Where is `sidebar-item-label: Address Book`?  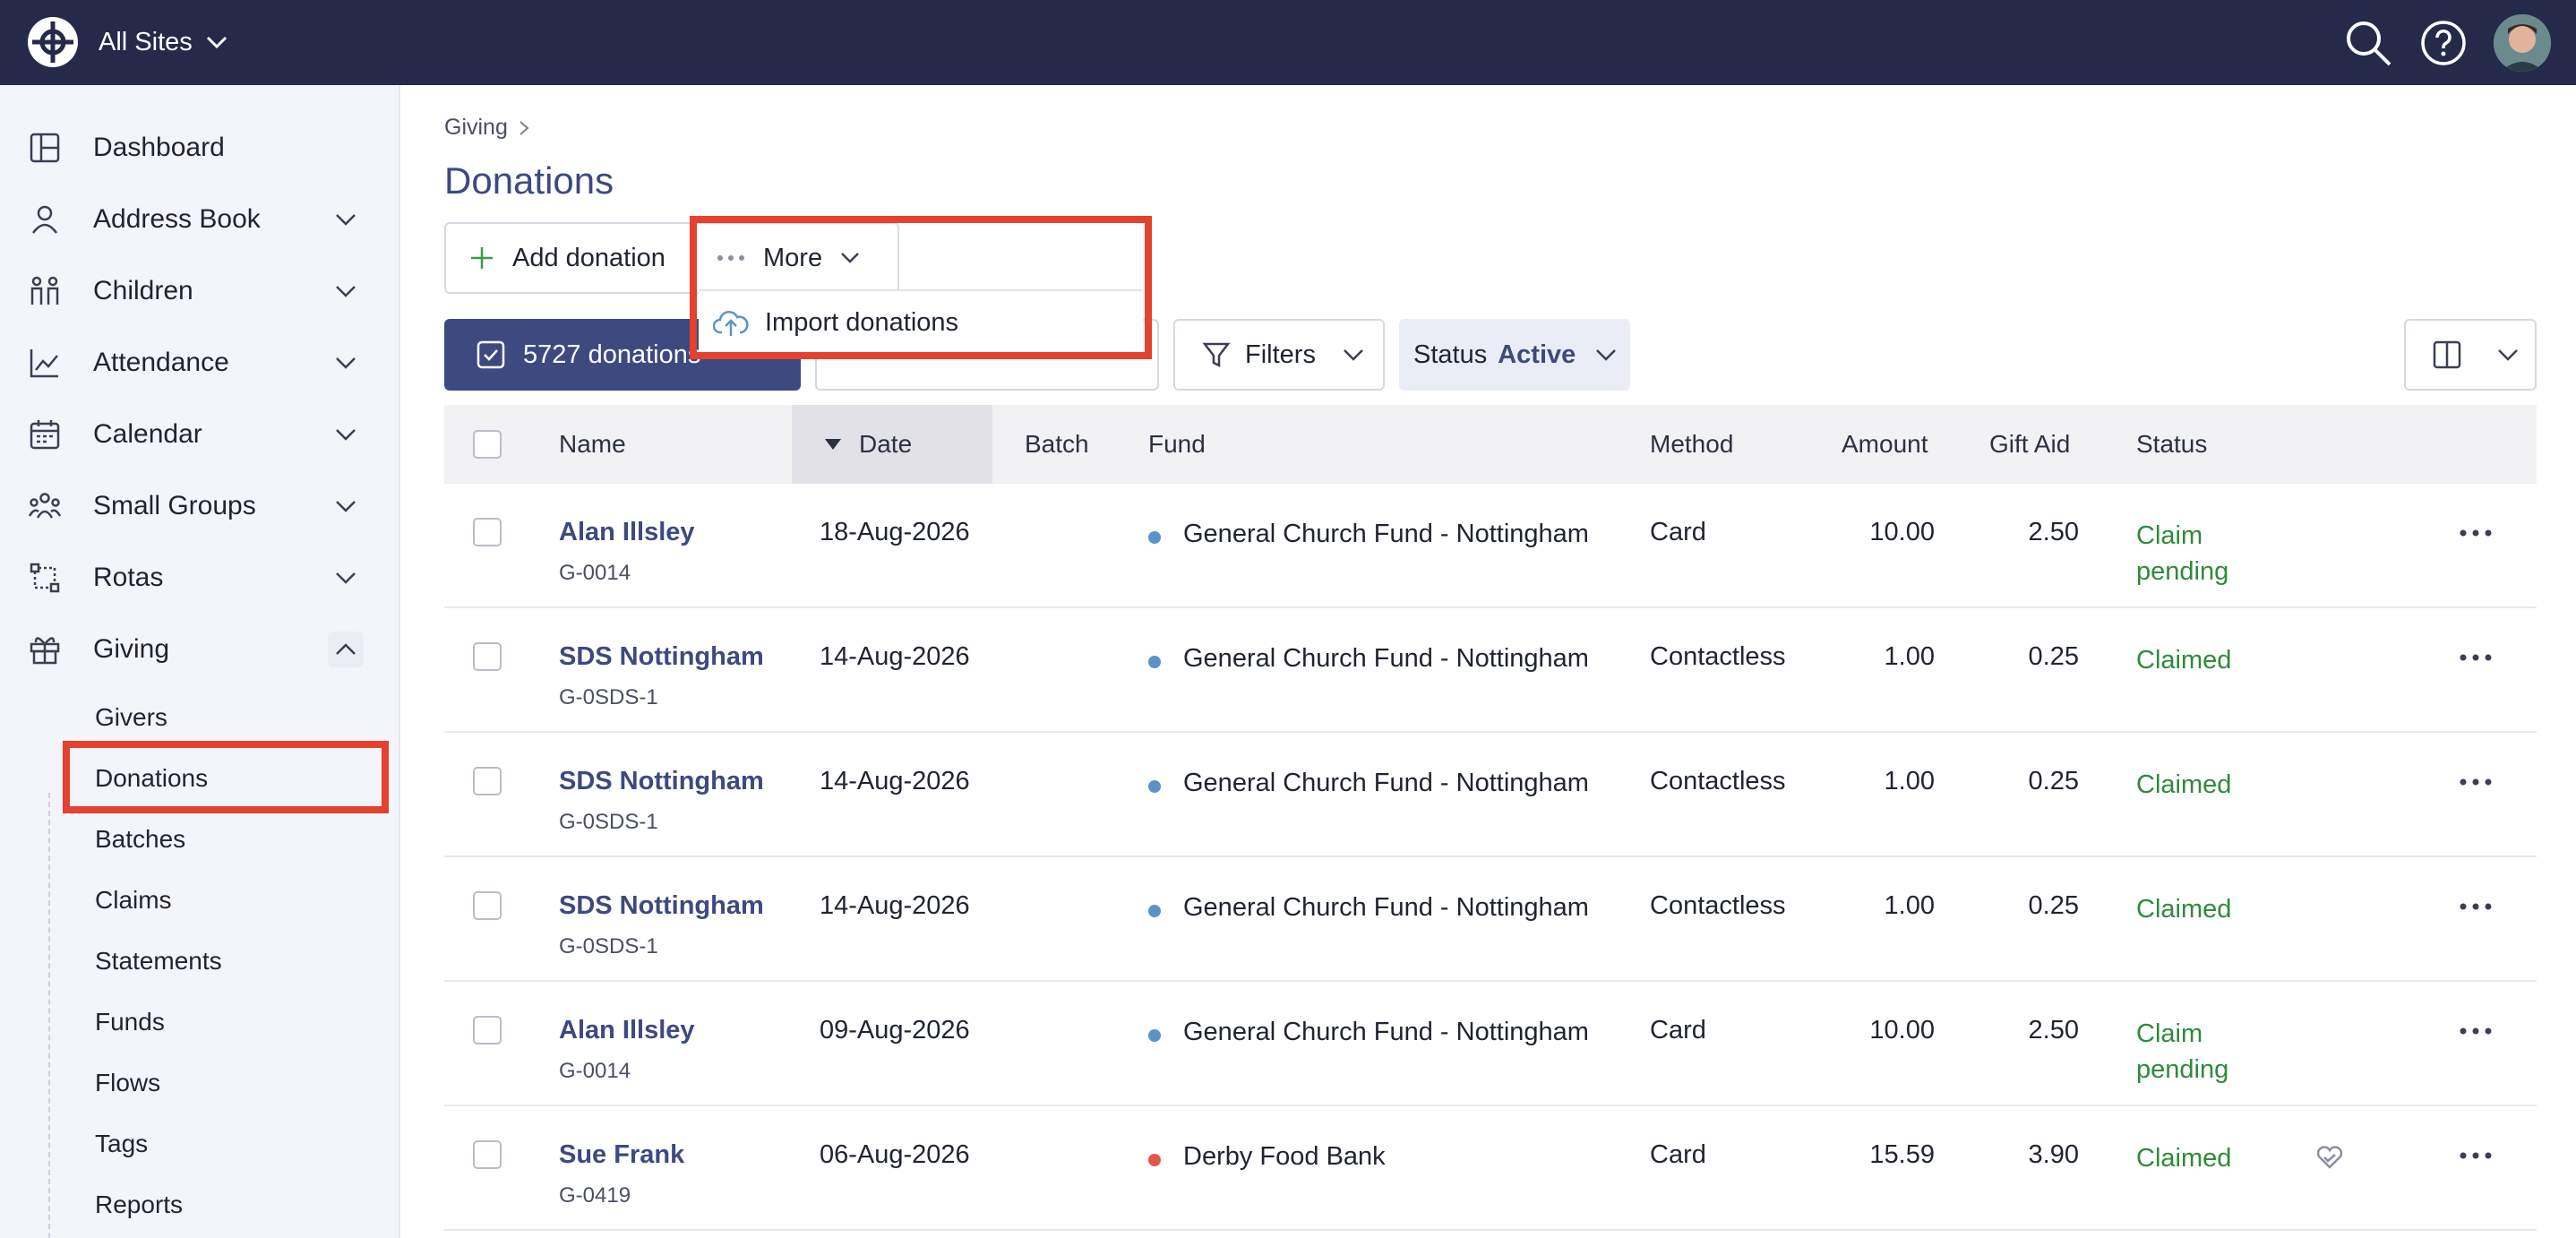
sidebar-item-label: Address Book is located at coordinates (177, 219).